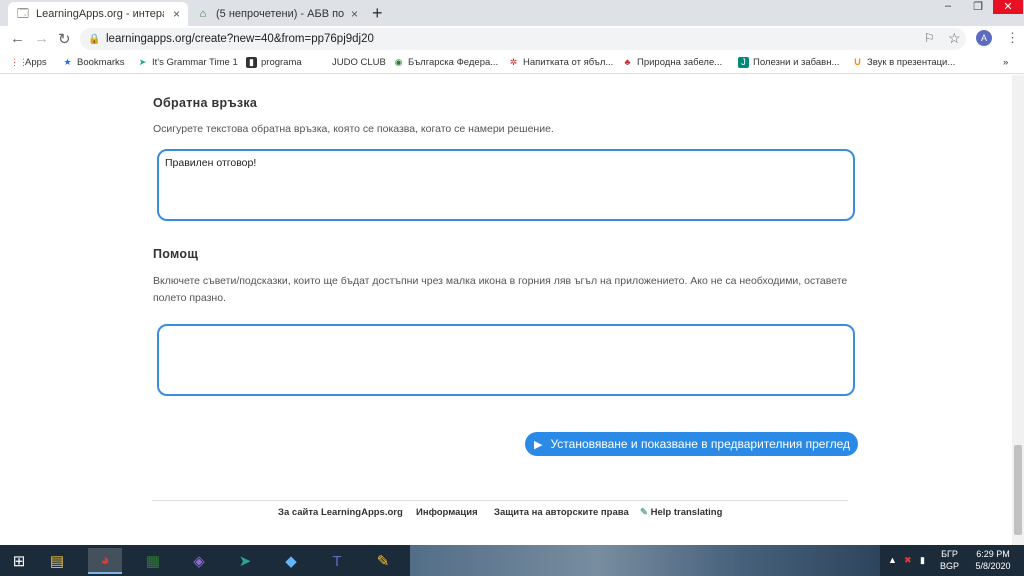  I want to click on feedback-textarea: Правилен отговор!, so click(506, 185).